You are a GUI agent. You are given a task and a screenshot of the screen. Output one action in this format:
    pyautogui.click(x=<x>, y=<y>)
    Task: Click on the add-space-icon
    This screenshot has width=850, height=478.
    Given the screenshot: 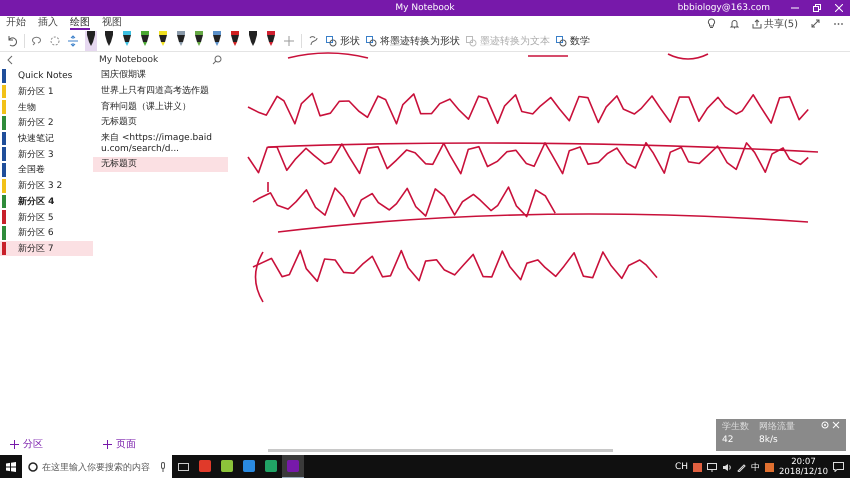 What is the action you would take?
    pyautogui.click(x=73, y=41)
    